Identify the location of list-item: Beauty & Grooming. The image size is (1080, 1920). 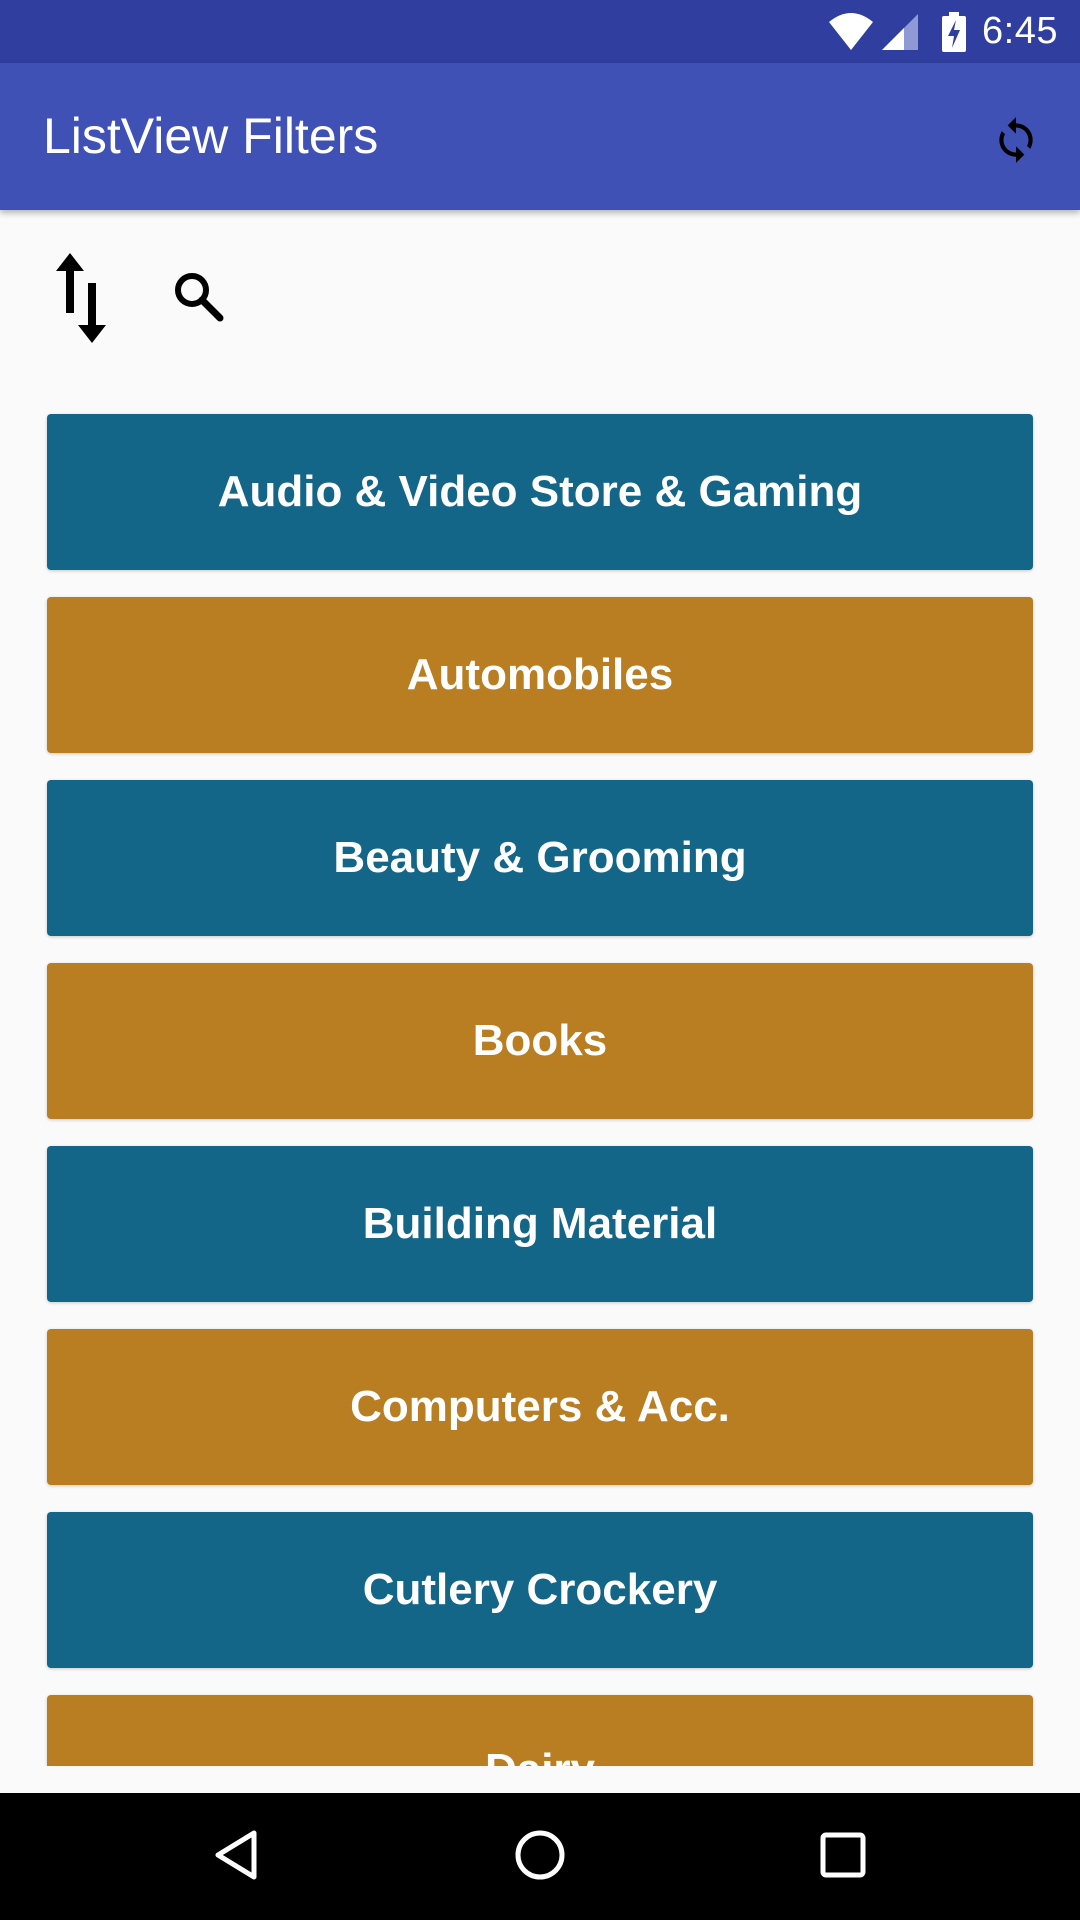
(540, 858).